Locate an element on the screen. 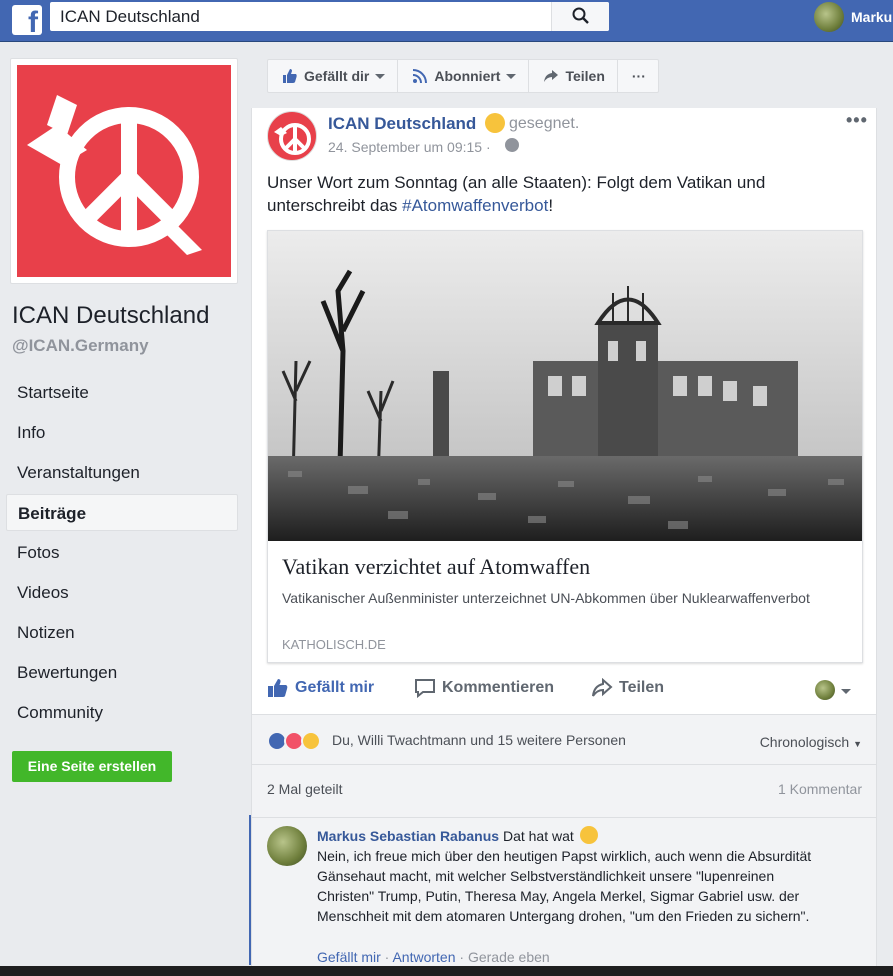 This screenshot has width=893, height=976. comment-meta: Gefällt mir · Antworten · Gerade eben is located at coordinates (433, 957).